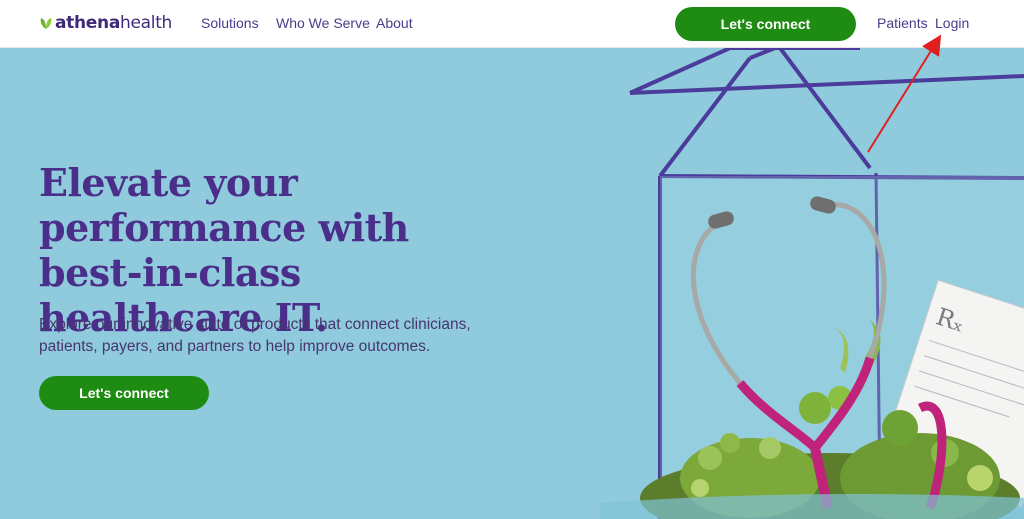  I want to click on patients-link: Patients, so click(902, 23).